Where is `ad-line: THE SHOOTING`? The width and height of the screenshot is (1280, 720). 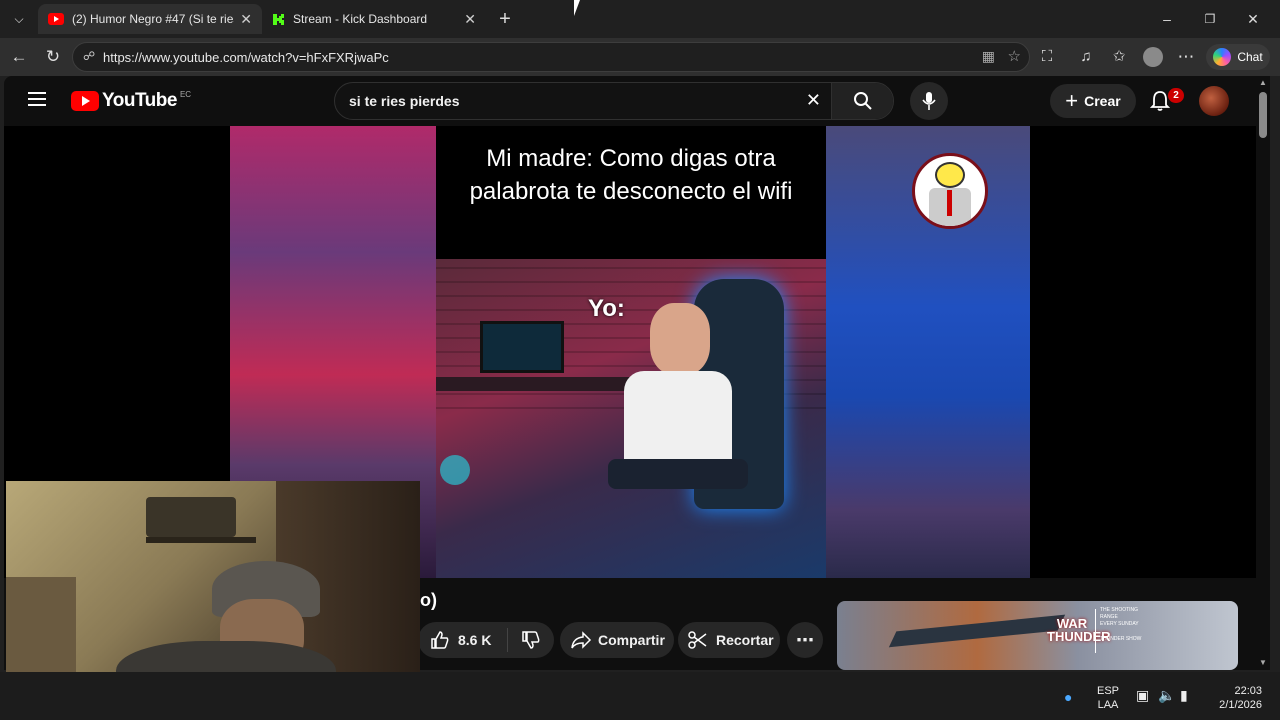
ad-line: THE SHOOTING is located at coordinates (1119, 610).